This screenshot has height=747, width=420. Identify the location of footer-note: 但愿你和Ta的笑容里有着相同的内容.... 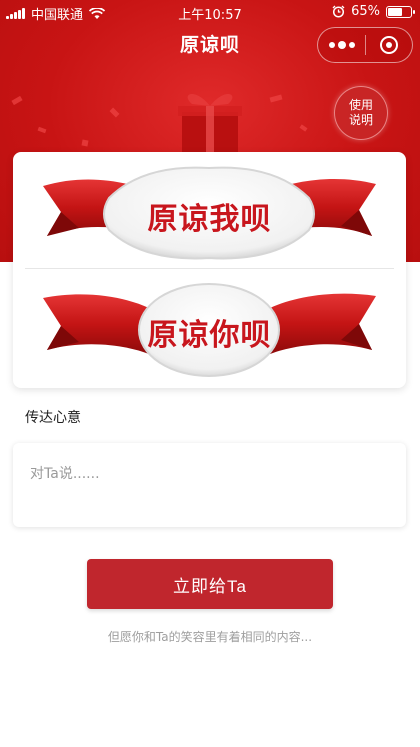
(210, 637).